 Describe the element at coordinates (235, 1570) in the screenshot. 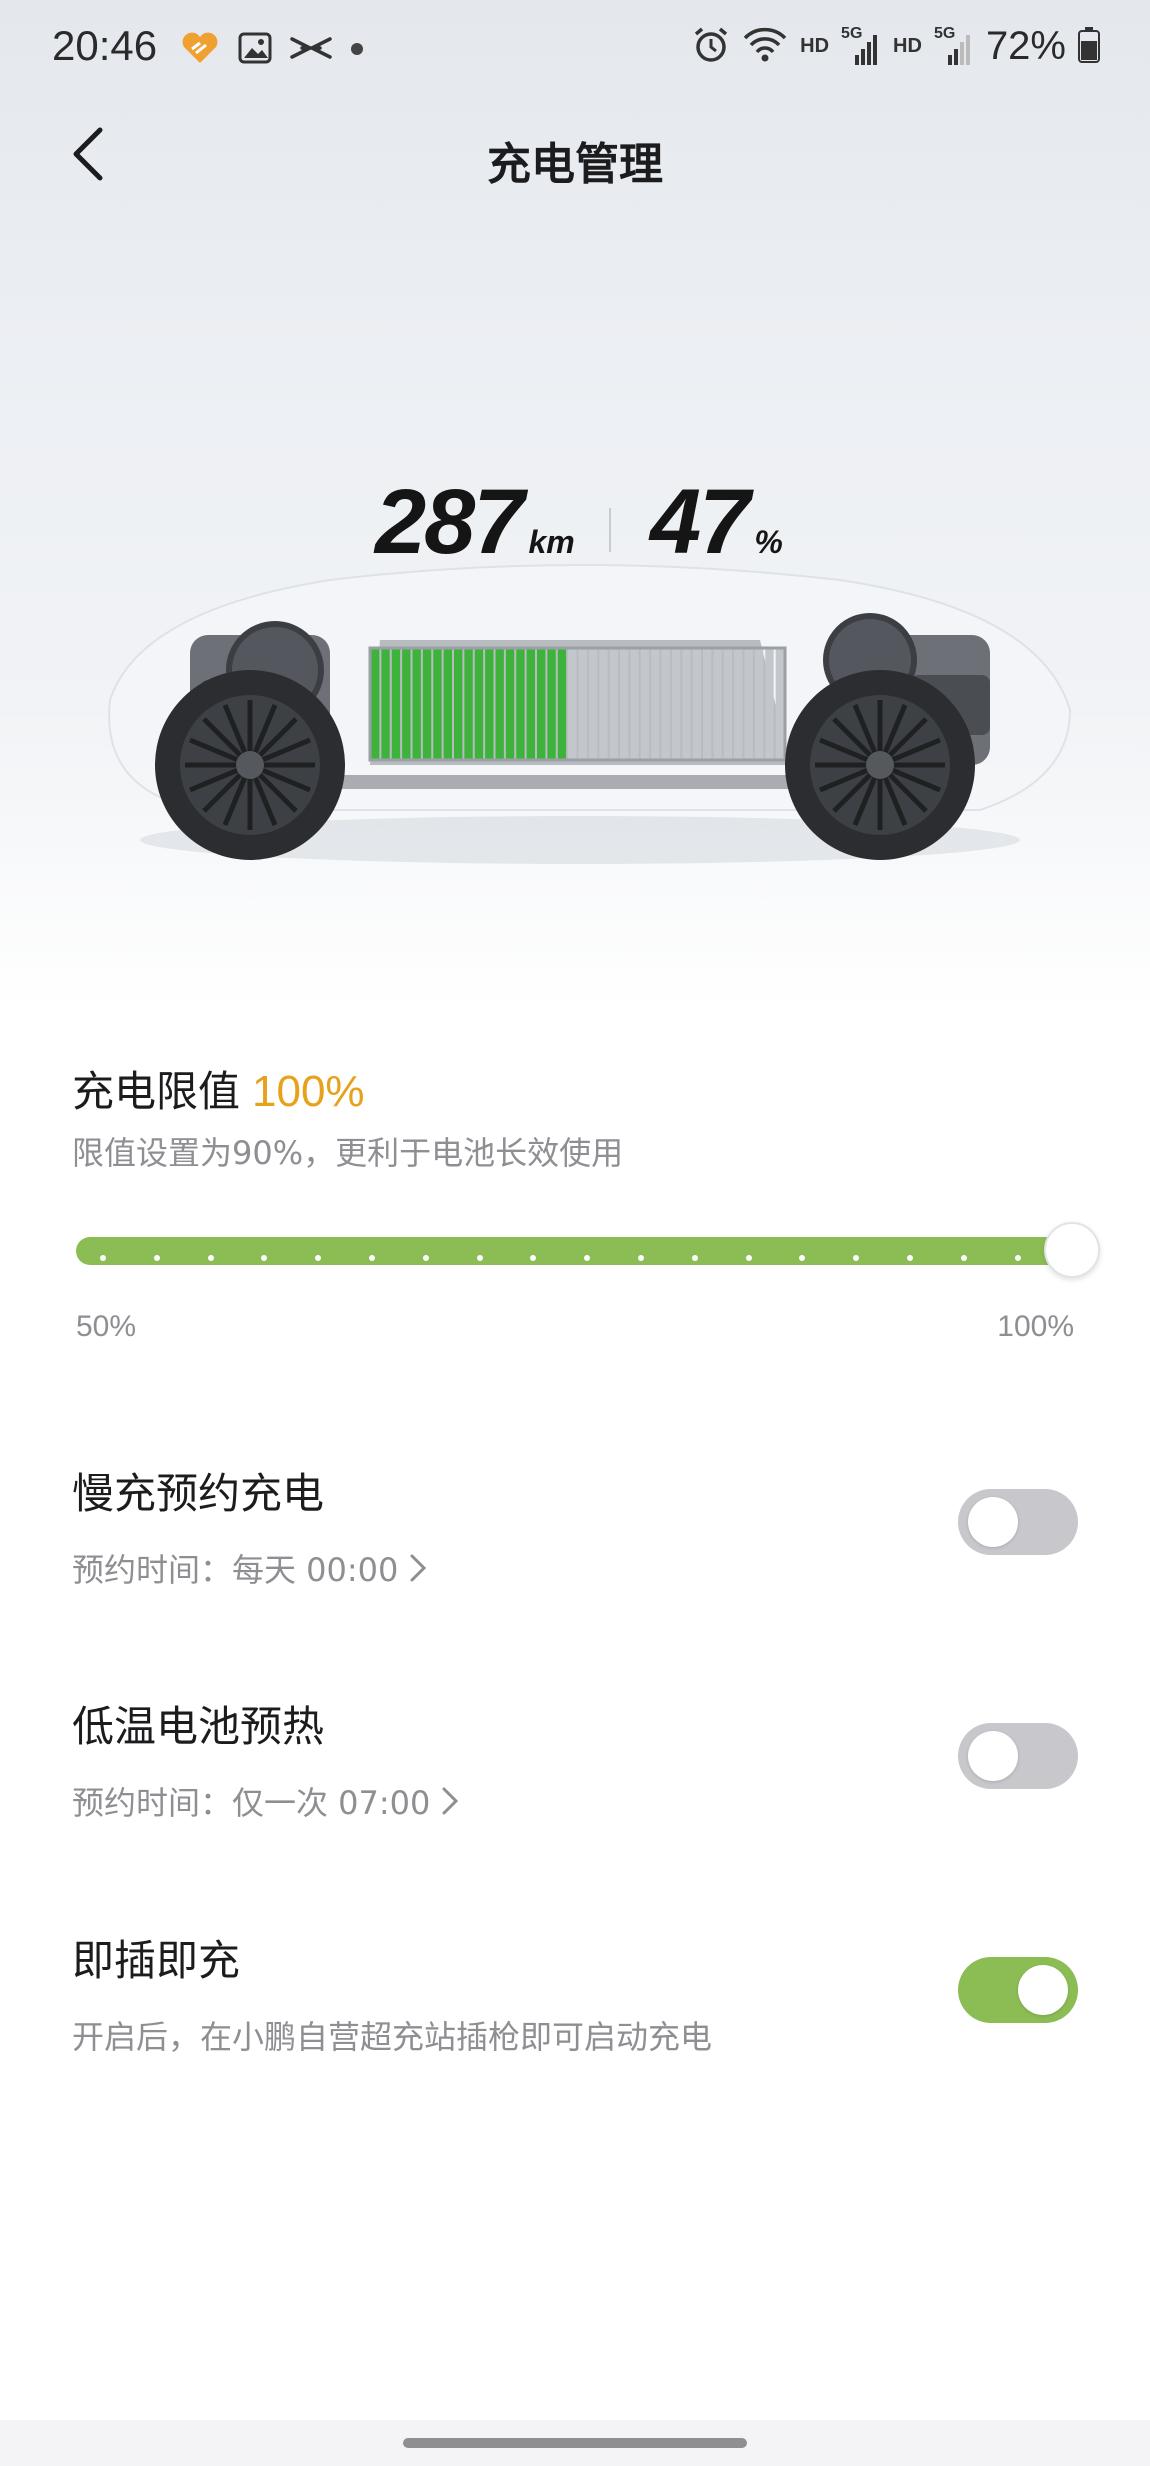

I see `scheduled-slow-charge-time-text: 预约时间：每天 00:00` at that location.